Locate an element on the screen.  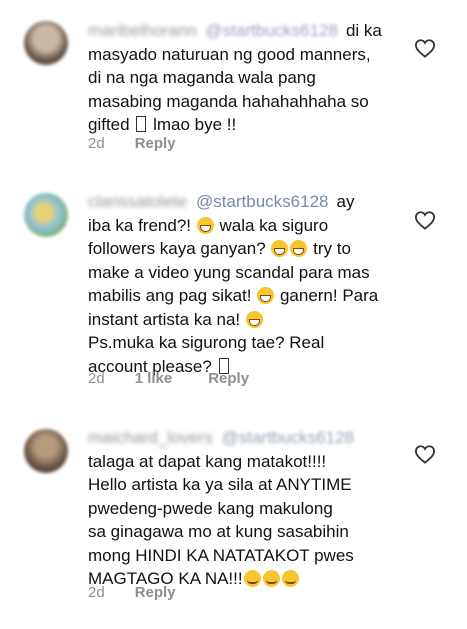
likes-count: 1 like is located at coordinates (154, 378).